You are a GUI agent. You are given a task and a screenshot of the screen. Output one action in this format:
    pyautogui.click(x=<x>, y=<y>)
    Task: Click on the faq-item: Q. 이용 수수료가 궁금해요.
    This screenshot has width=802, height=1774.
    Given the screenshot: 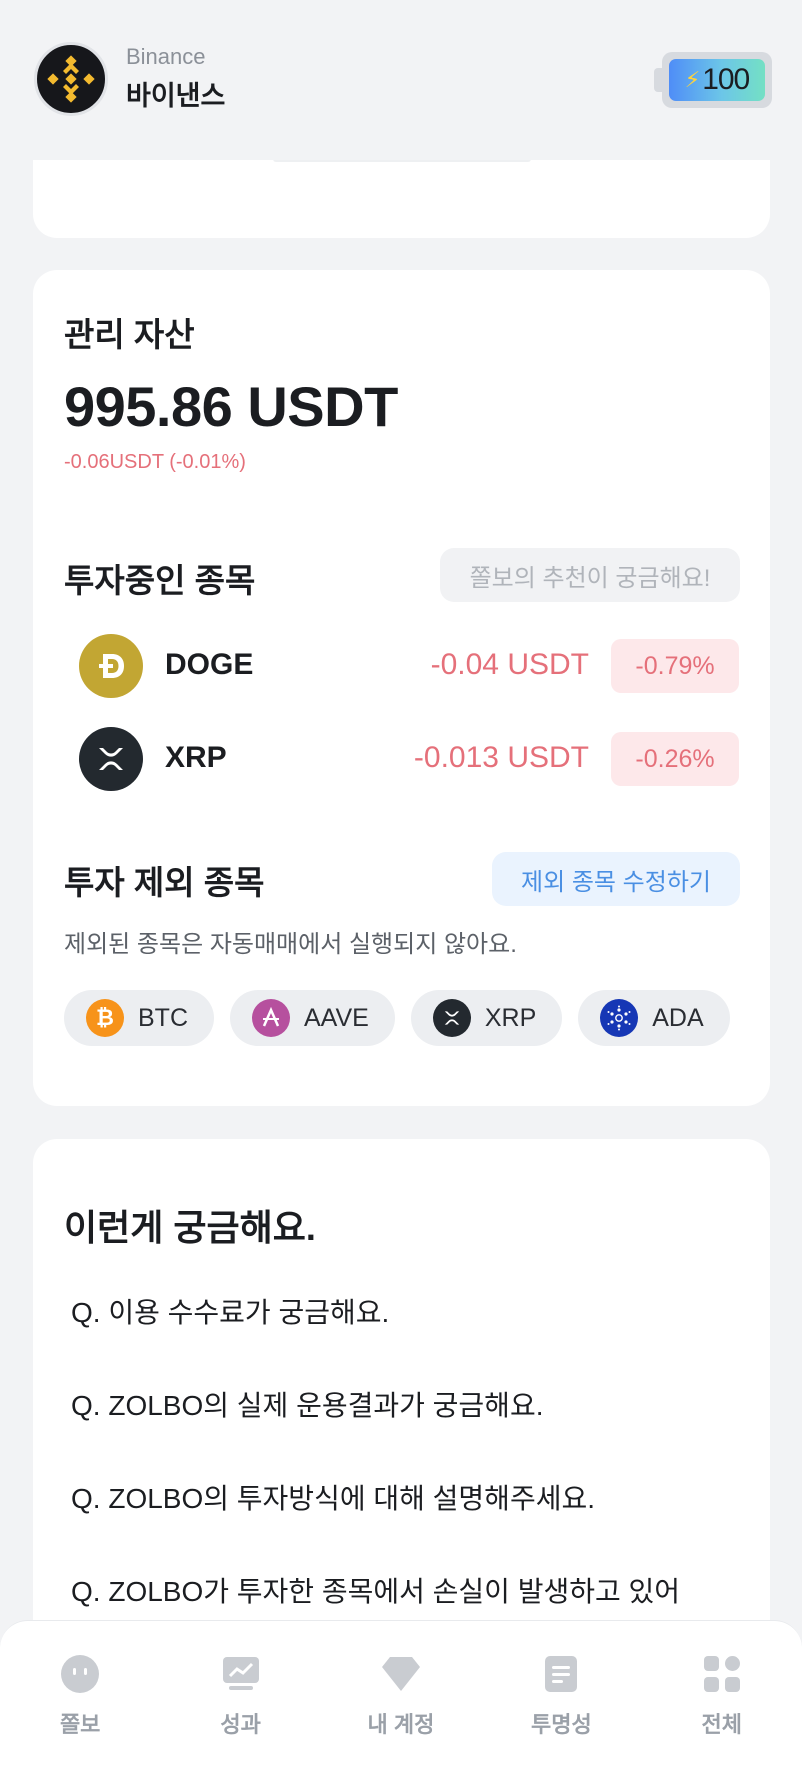 What is the action you would take?
    pyautogui.click(x=230, y=1311)
    